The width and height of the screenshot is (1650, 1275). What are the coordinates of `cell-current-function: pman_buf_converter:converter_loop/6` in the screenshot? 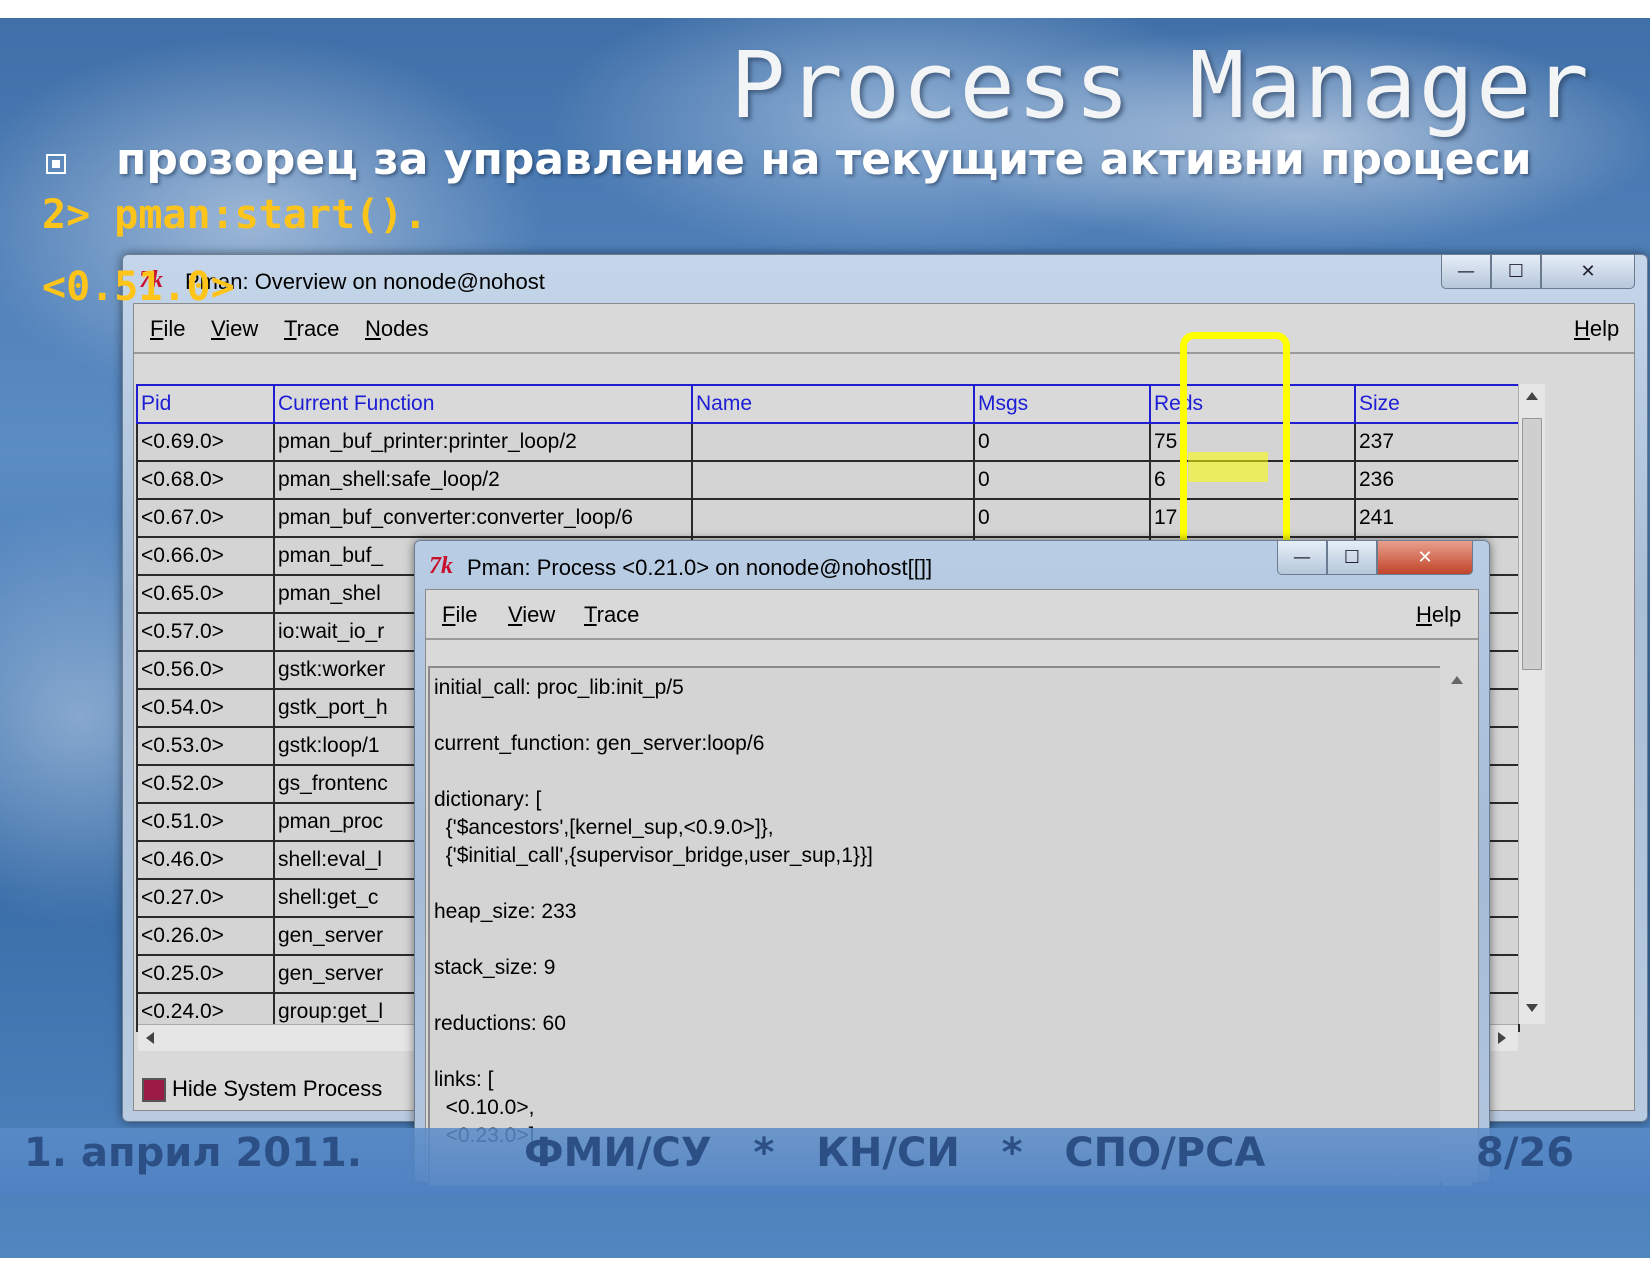 It's located at (483, 518).